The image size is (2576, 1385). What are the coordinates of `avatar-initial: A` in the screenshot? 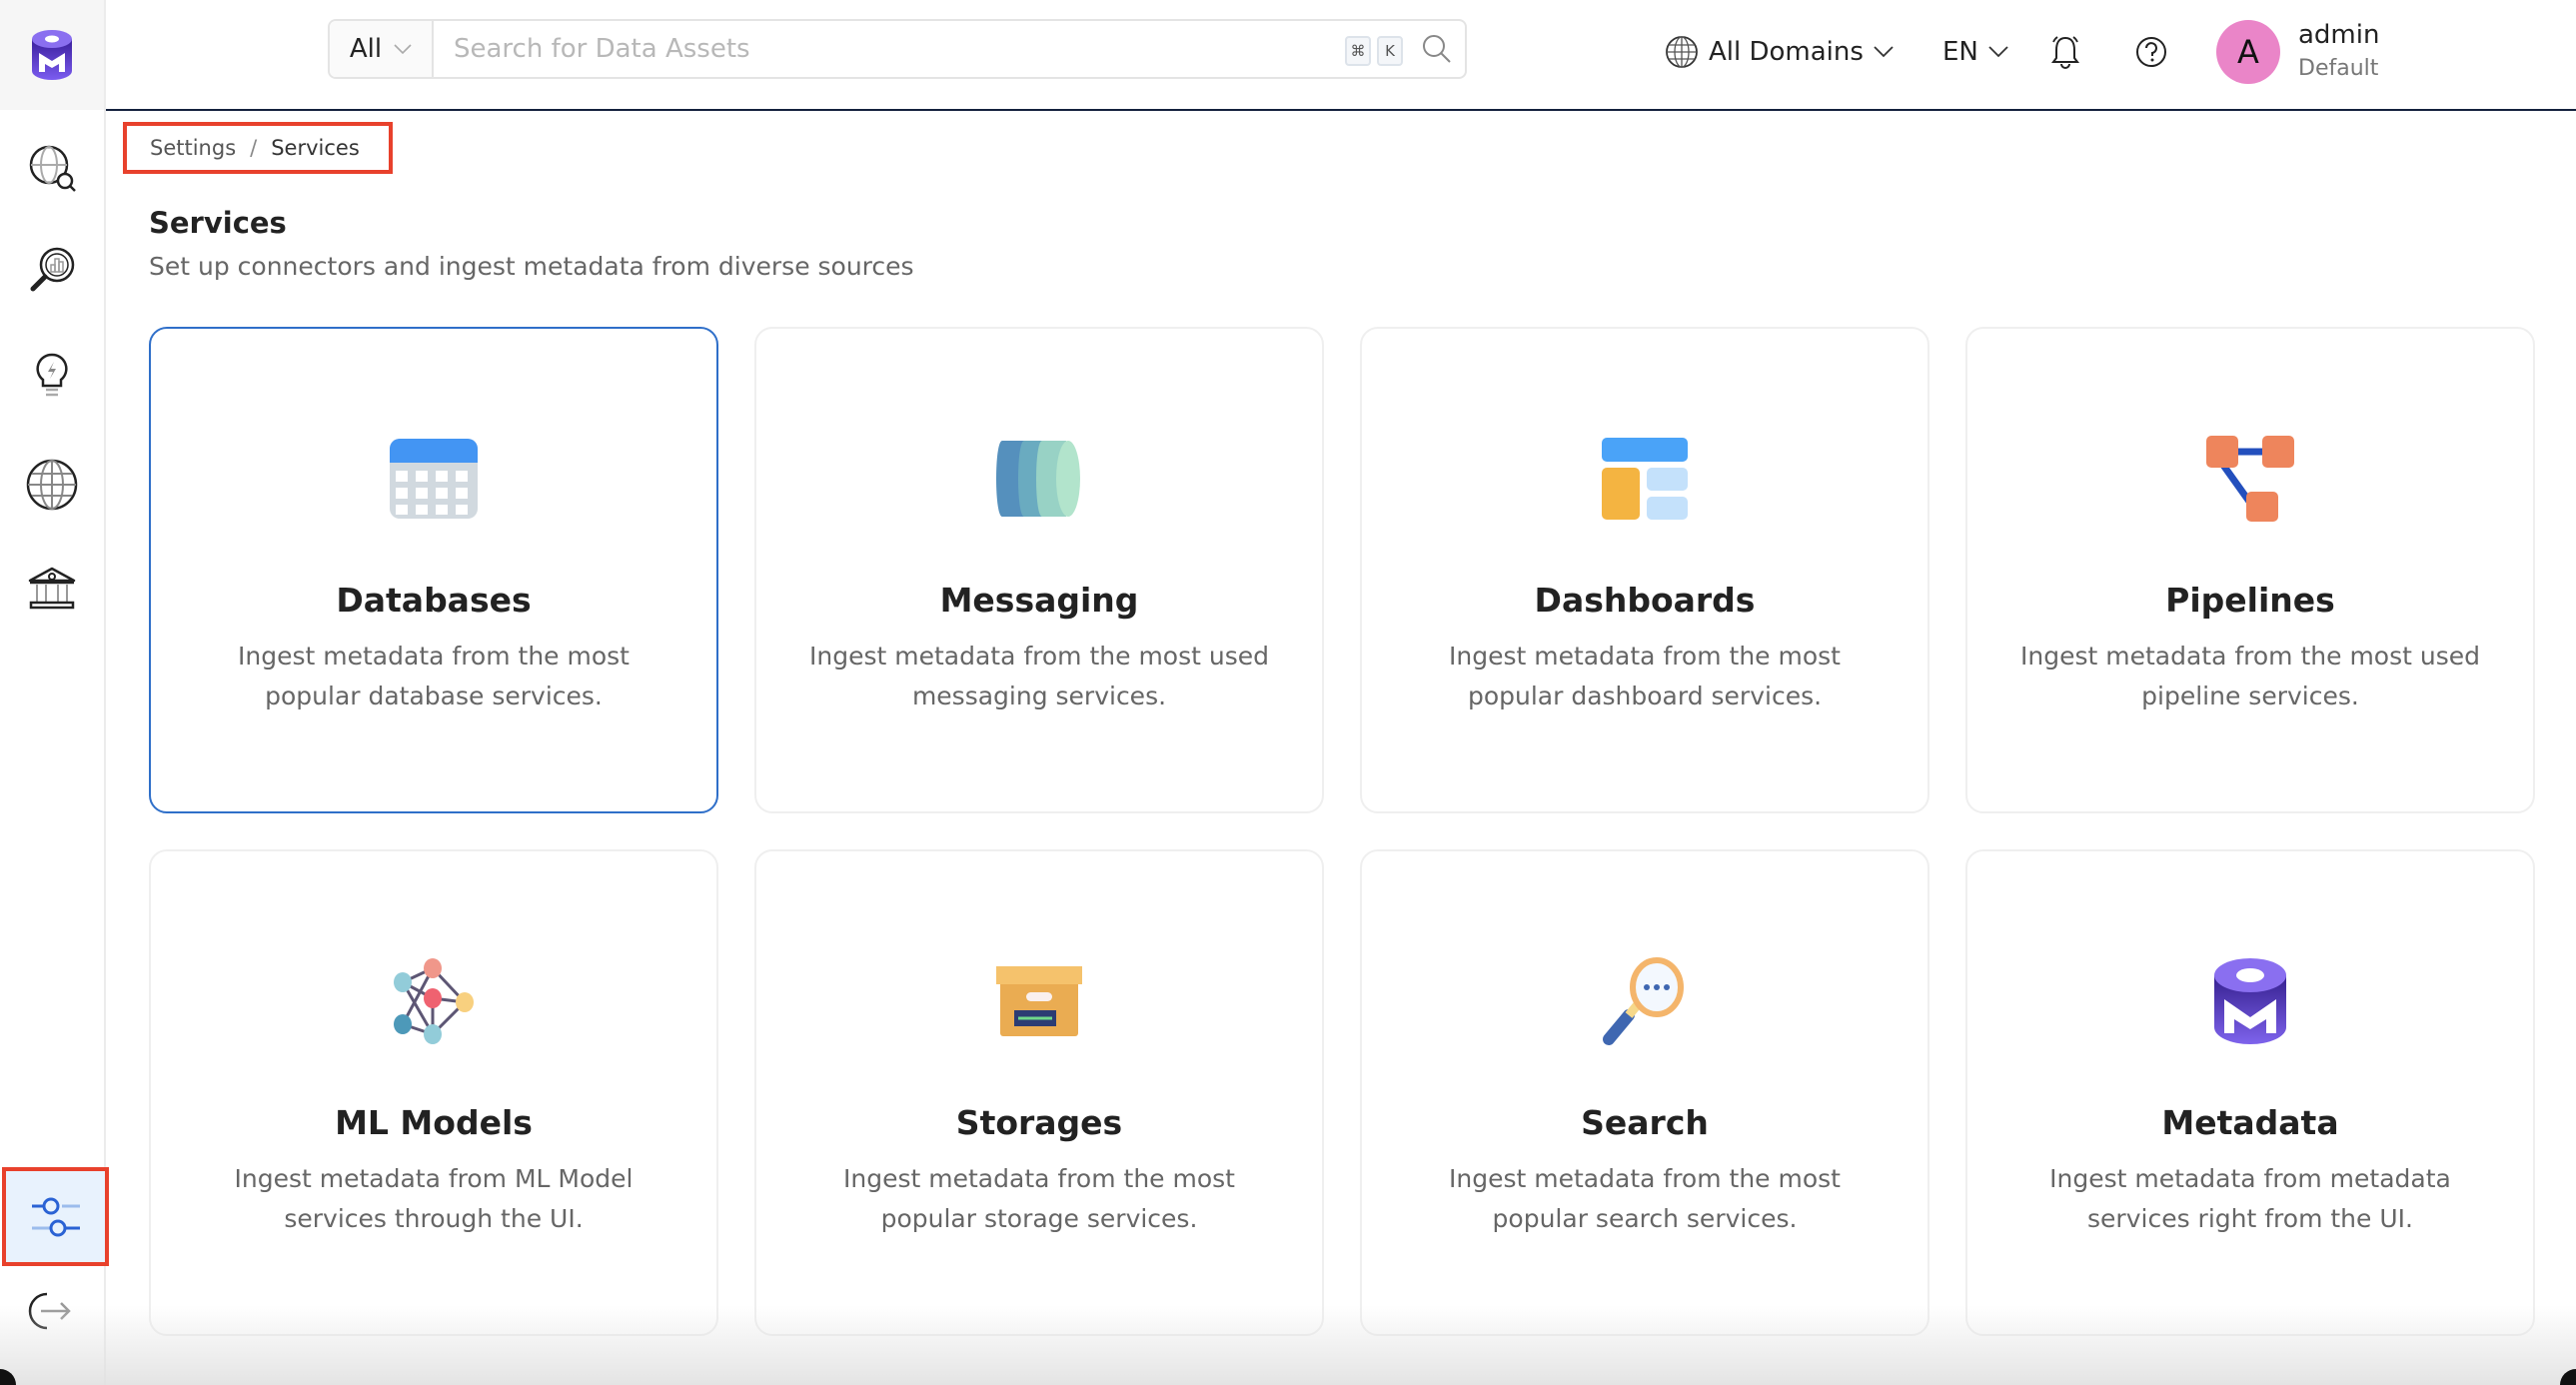 It's located at (2248, 52).